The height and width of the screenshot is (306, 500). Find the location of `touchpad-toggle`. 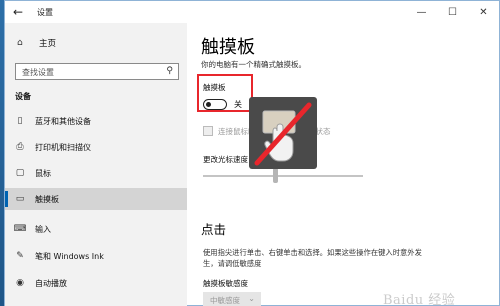

touchpad-toggle is located at coordinates (215, 104).